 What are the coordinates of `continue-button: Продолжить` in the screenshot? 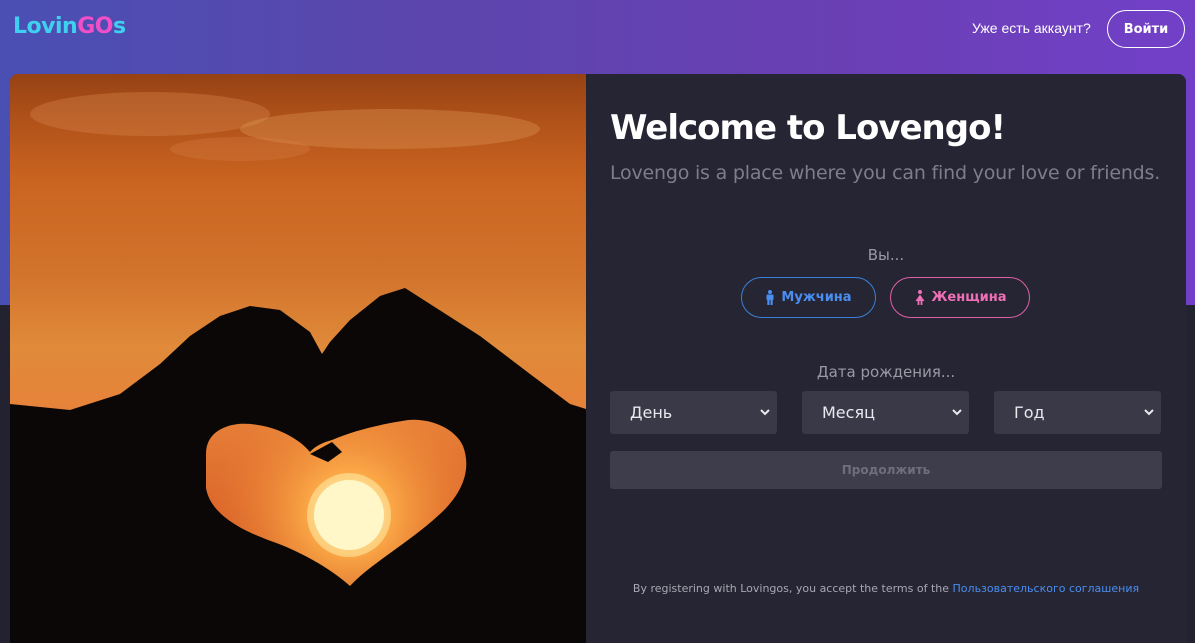 It's located at (886, 470).